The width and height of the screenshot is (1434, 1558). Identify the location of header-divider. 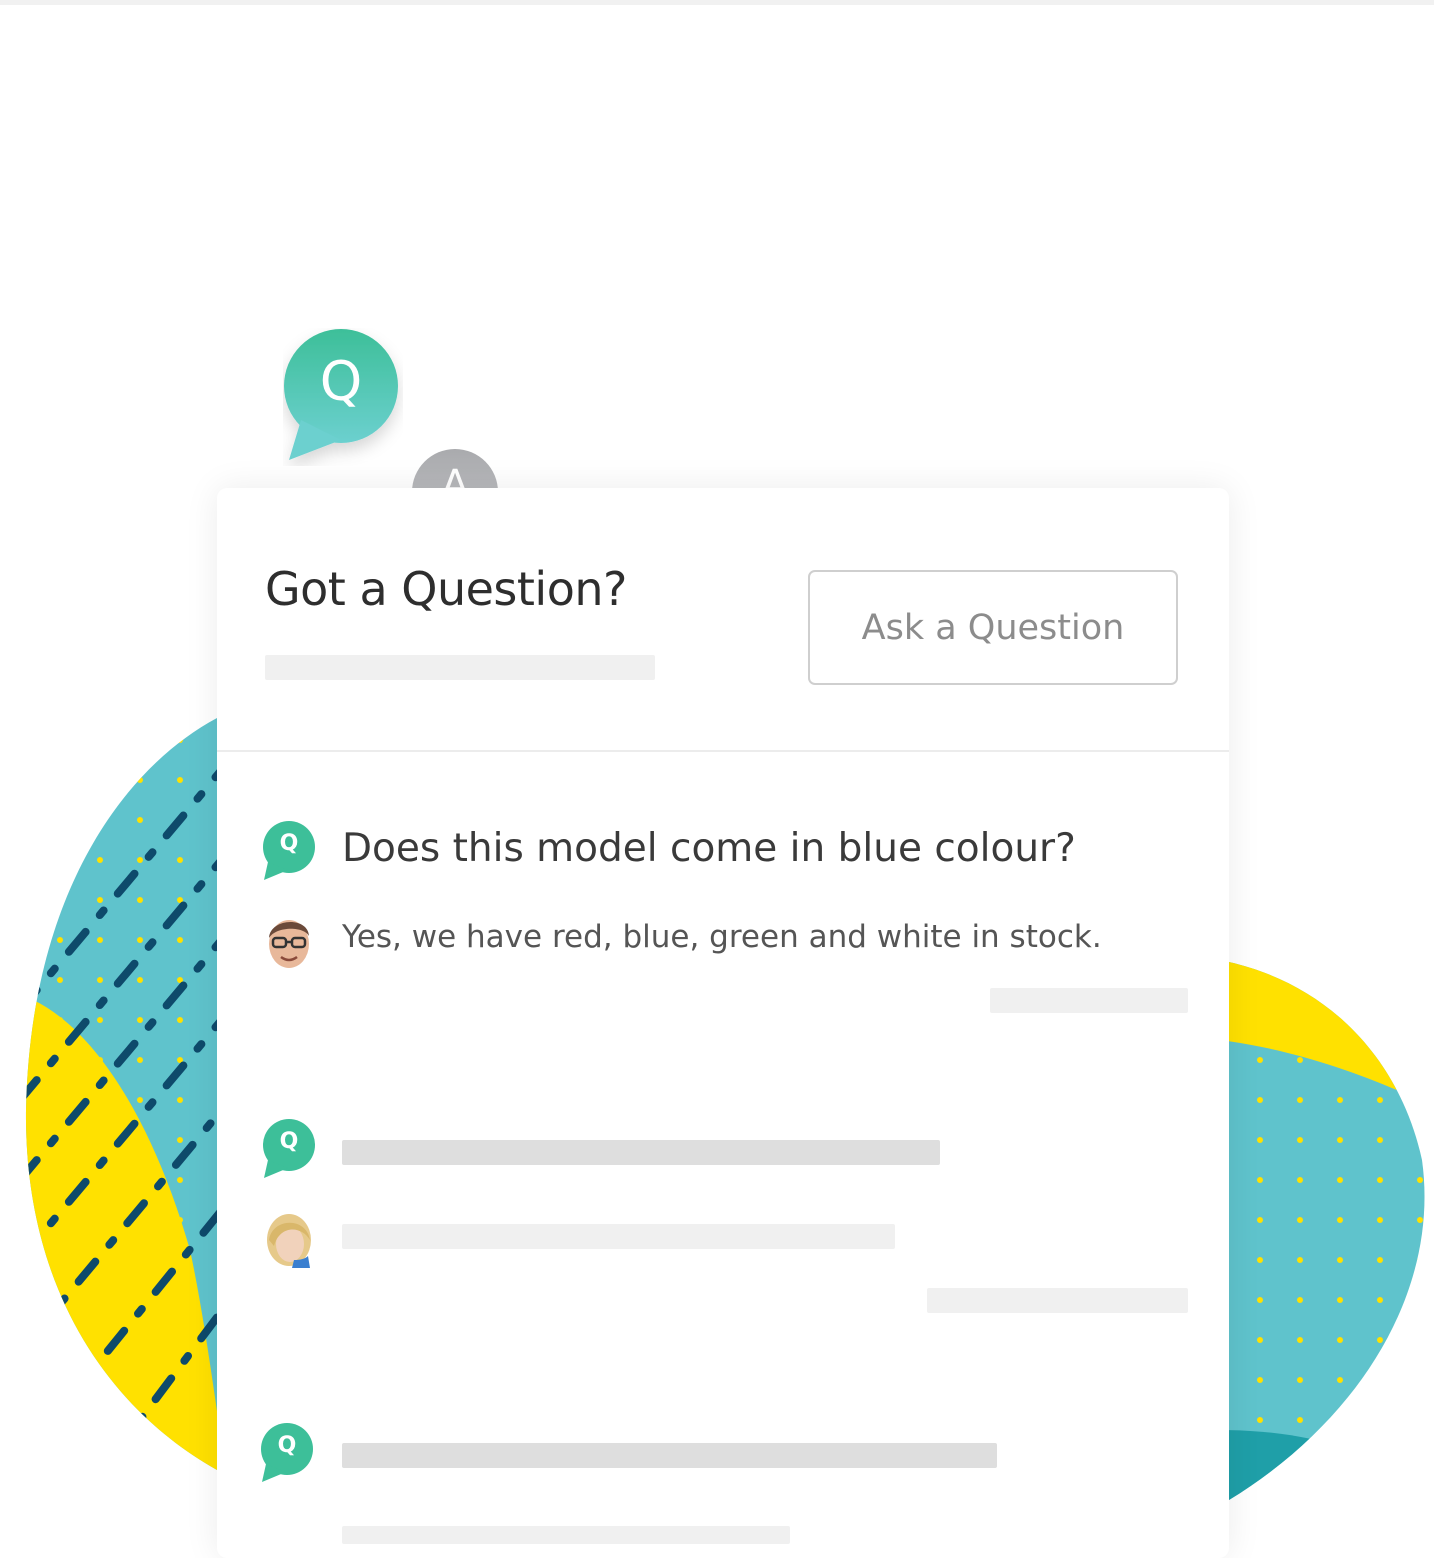
(723, 751).